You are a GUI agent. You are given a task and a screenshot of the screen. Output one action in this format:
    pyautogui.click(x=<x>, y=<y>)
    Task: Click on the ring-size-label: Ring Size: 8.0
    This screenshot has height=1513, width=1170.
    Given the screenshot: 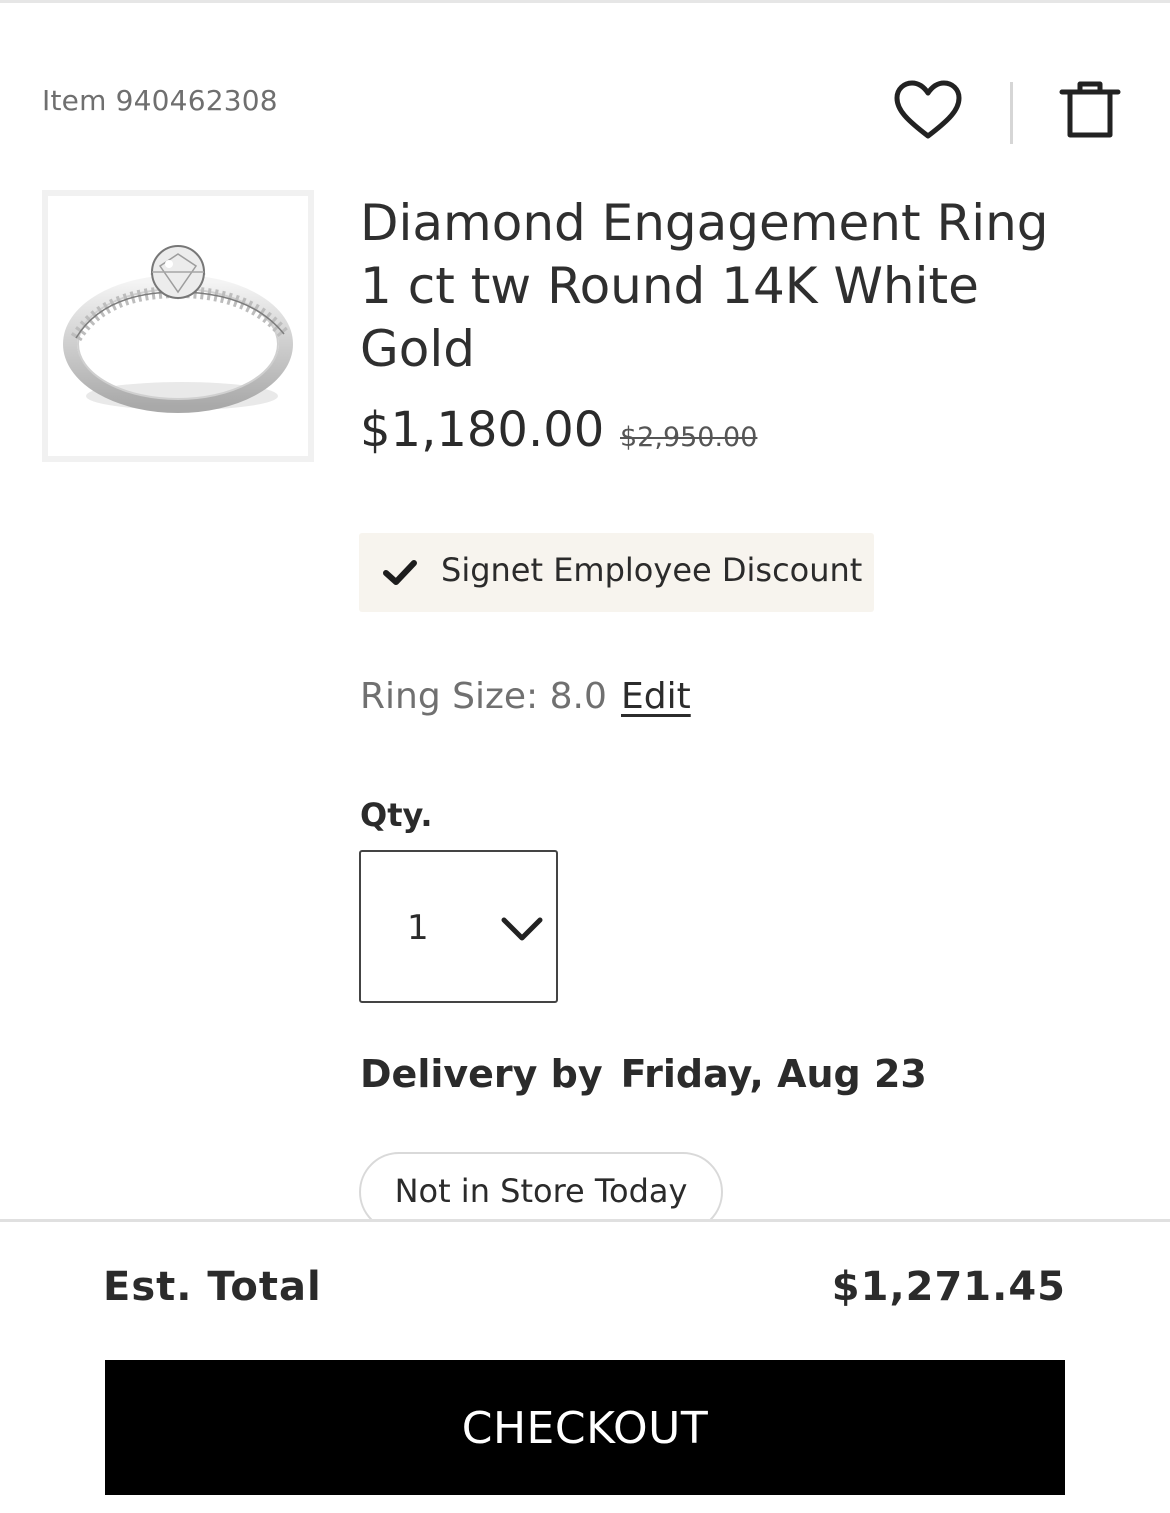 What is the action you would take?
    pyautogui.click(x=483, y=696)
    